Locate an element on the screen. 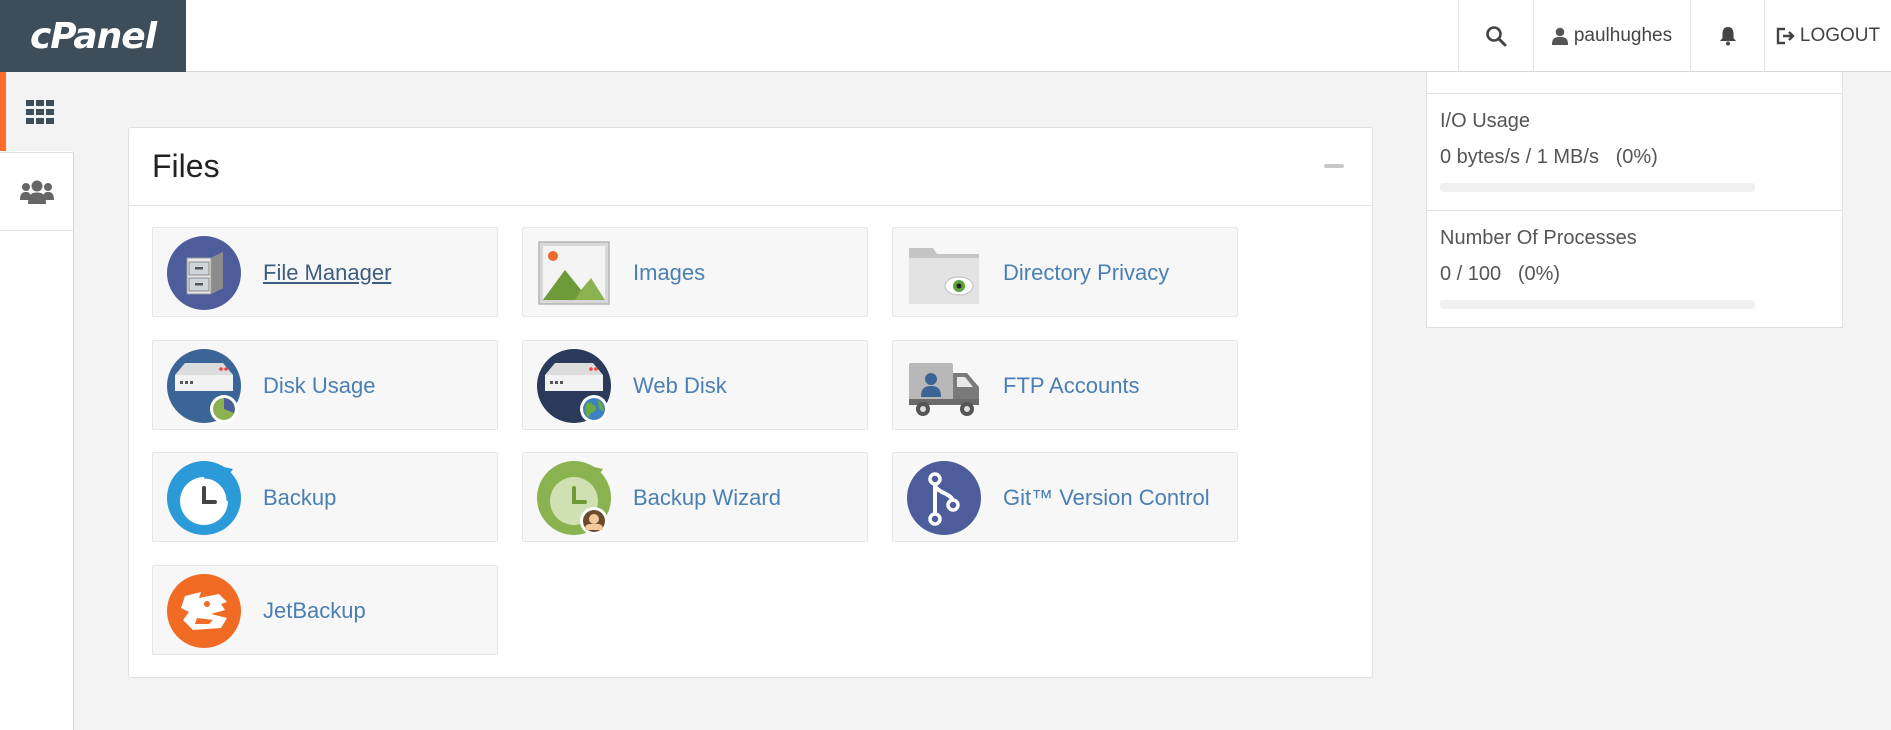 The image size is (1891, 730). left-sidebar is located at coordinates (37, 401).